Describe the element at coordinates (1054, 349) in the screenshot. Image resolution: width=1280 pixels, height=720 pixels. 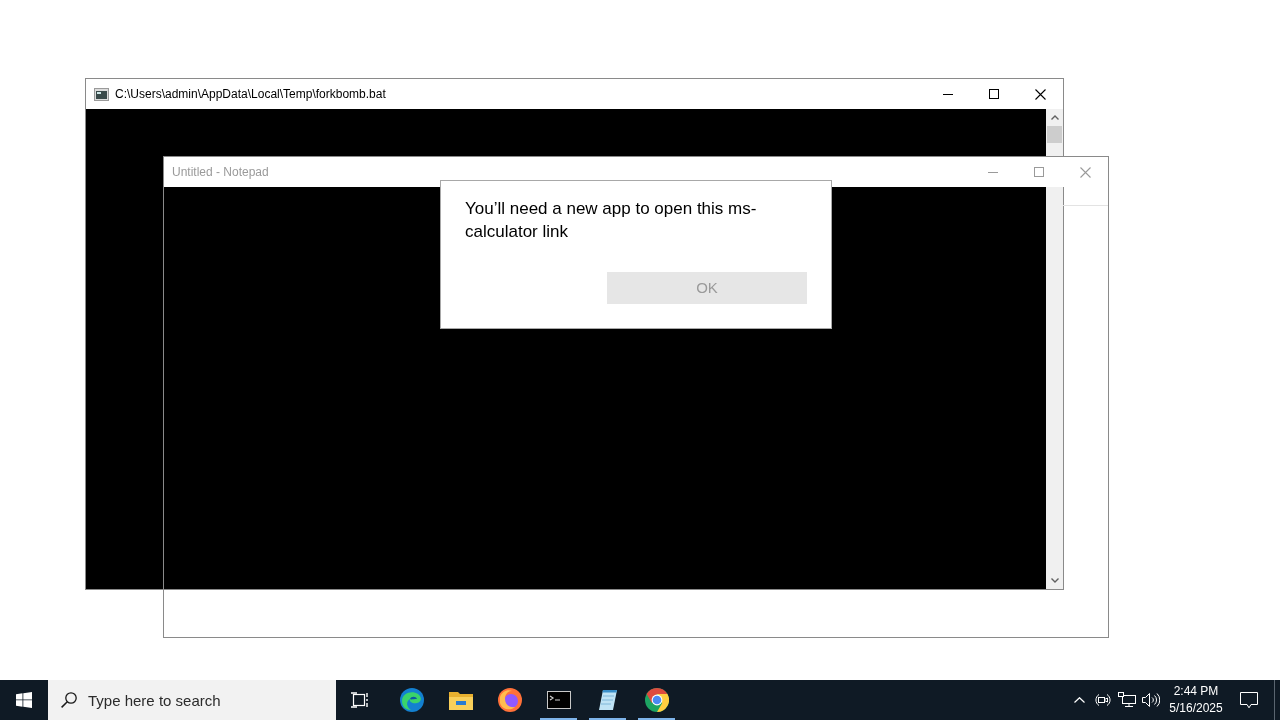
I see `scrollbar` at that location.